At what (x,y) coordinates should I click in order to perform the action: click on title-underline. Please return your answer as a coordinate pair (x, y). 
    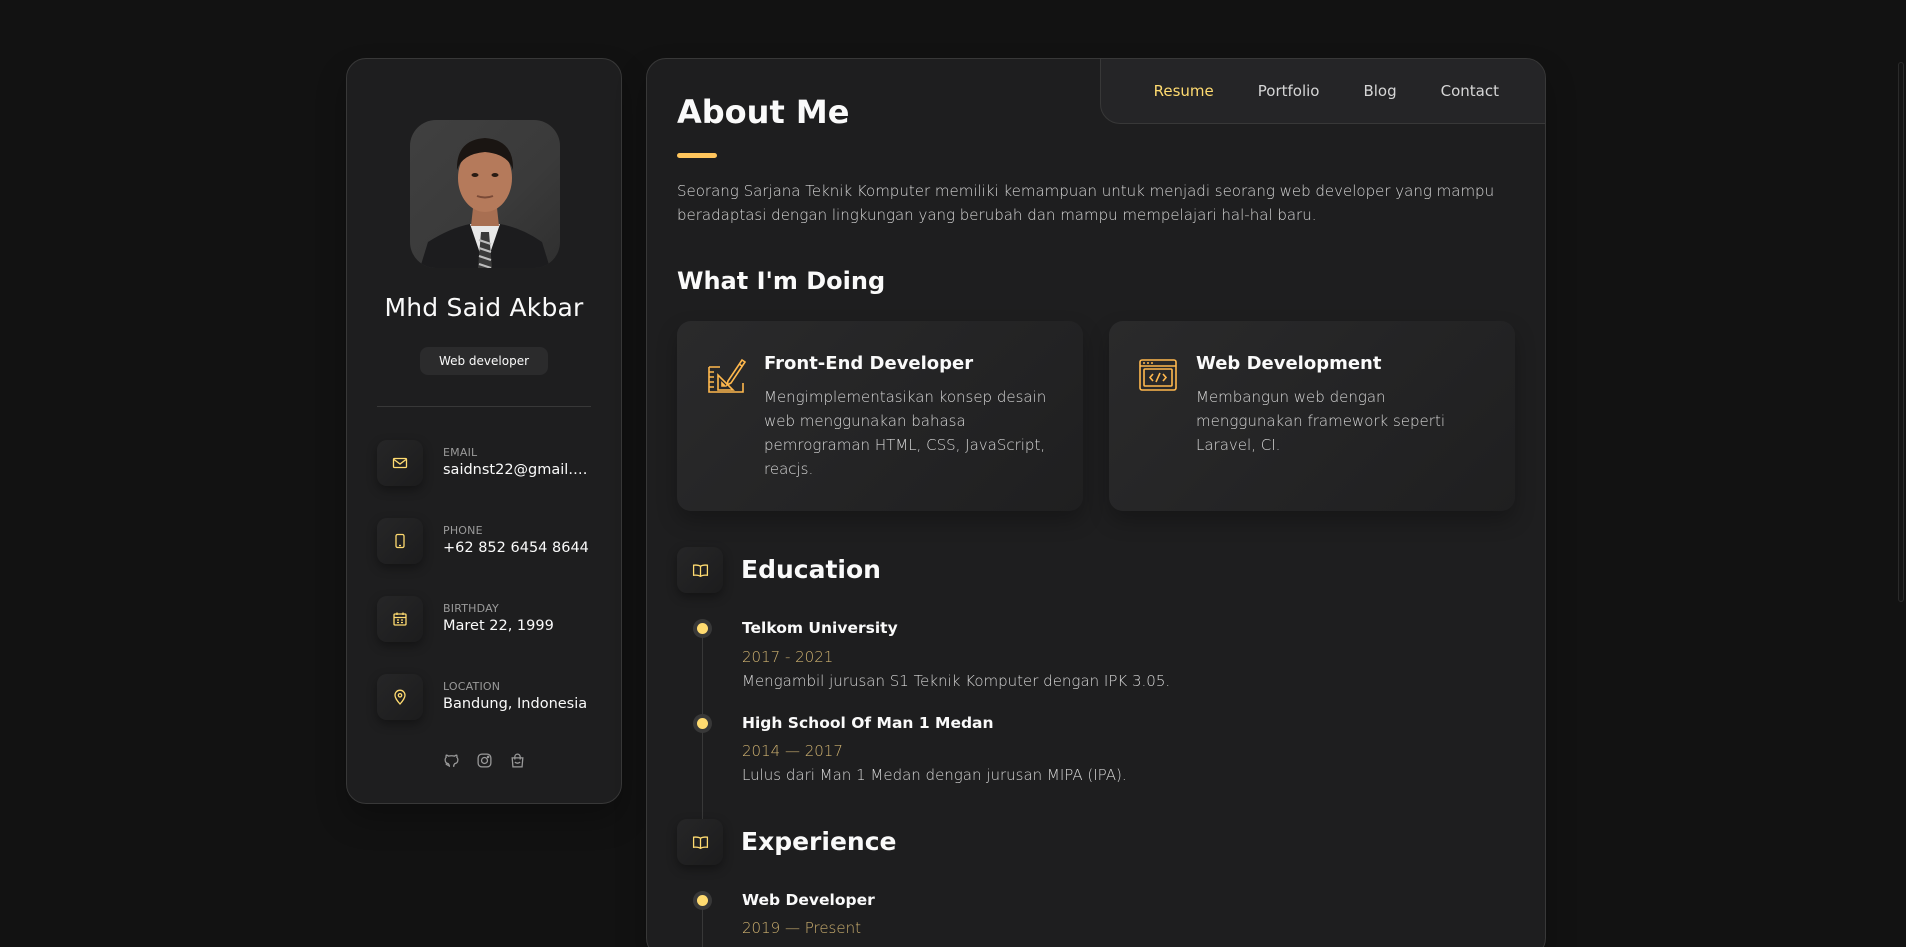
    Looking at the image, I should click on (697, 155).